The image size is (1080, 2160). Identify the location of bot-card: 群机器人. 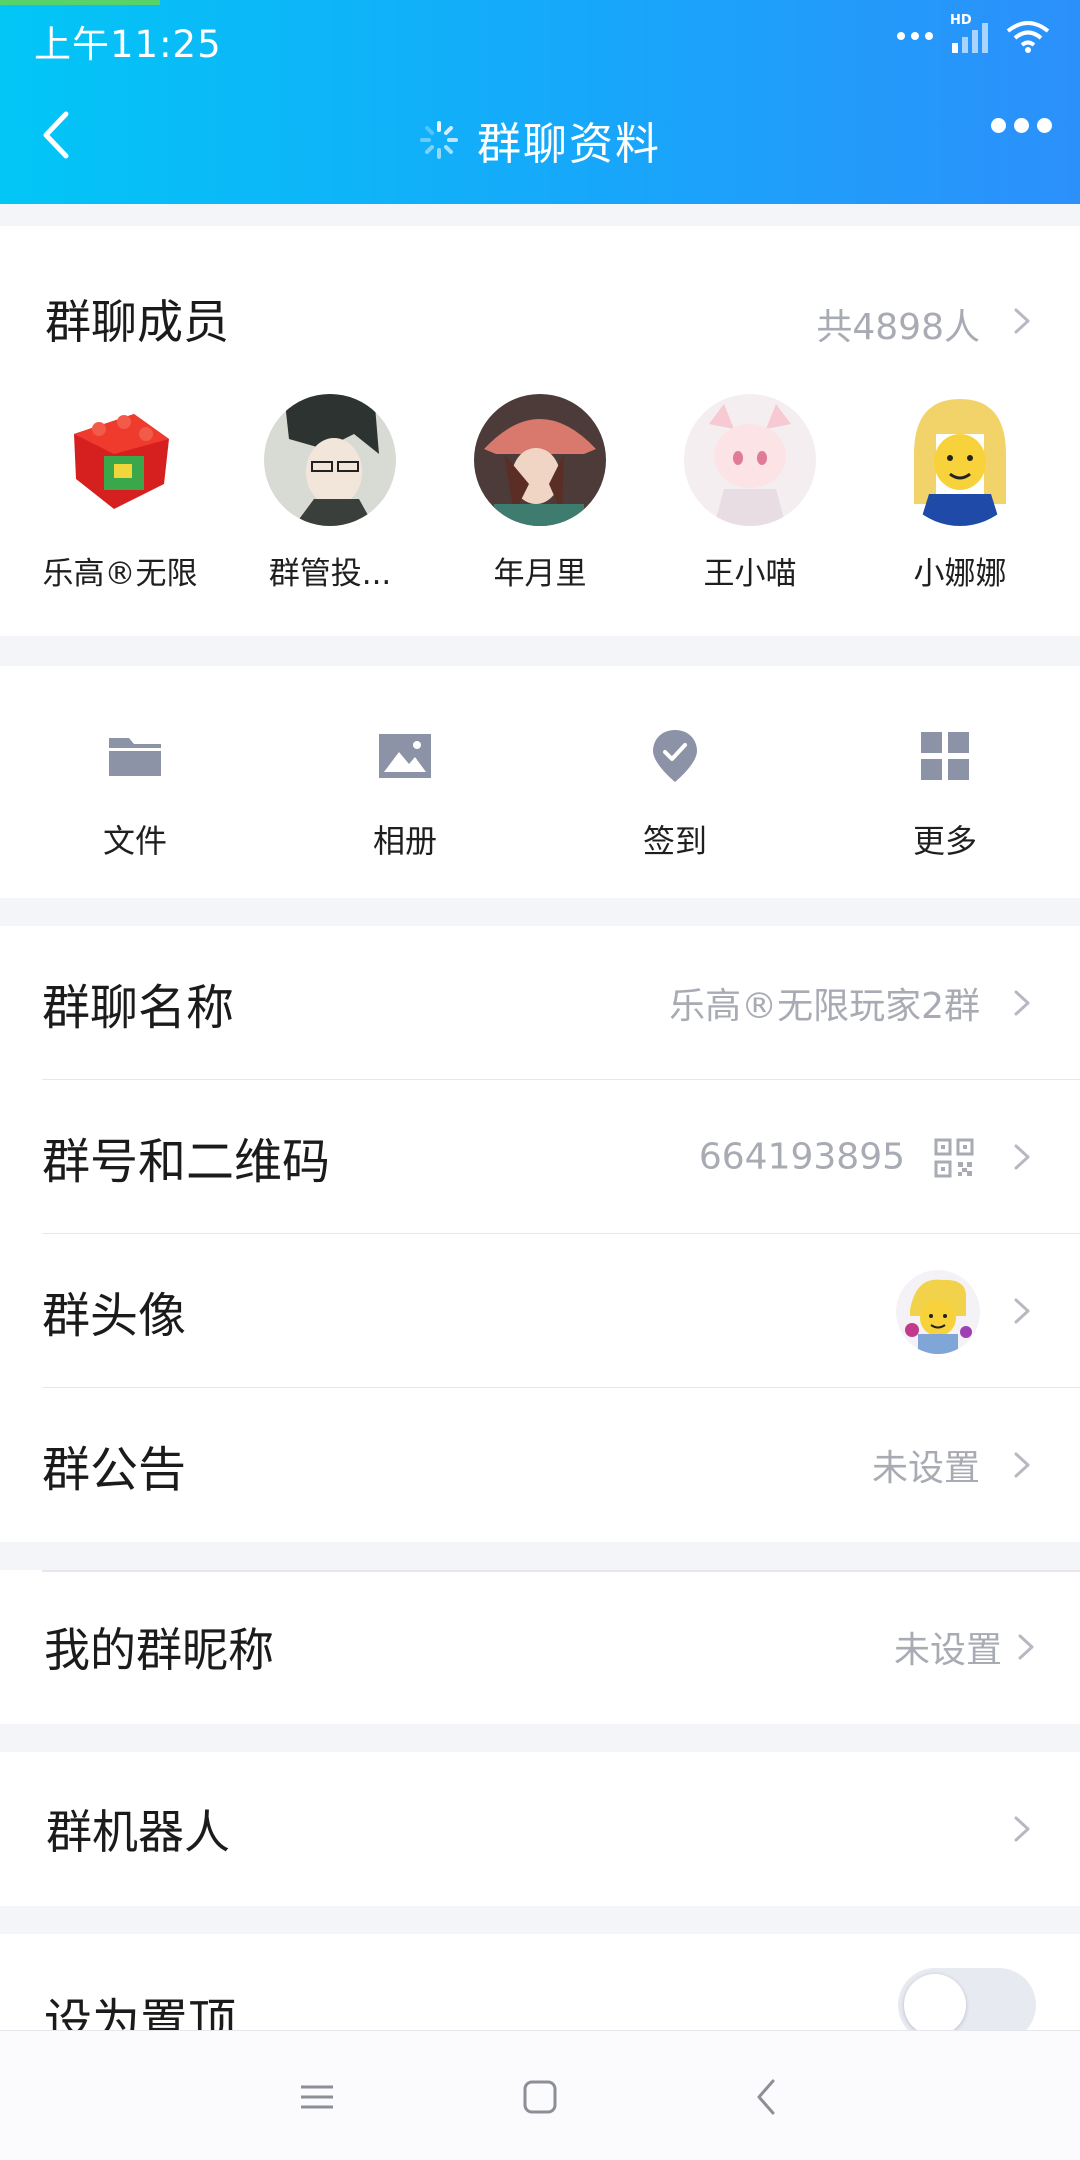
(540, 1829).